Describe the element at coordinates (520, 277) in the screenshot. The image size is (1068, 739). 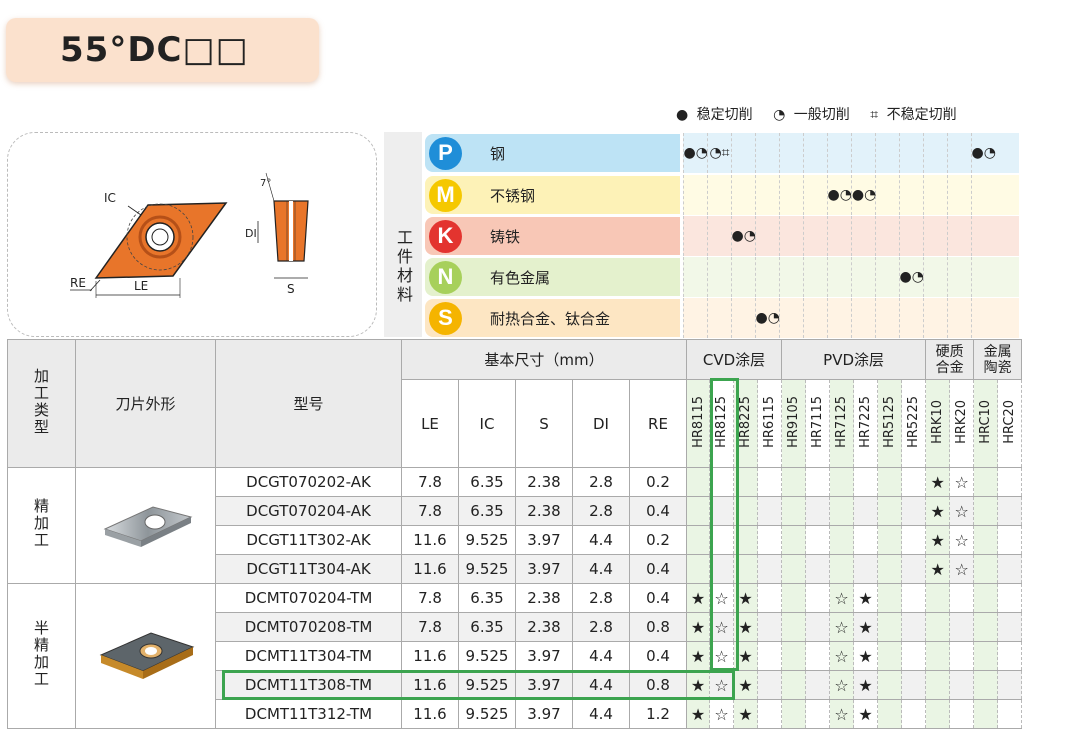
I see `material-name: 有色金属` at that location.